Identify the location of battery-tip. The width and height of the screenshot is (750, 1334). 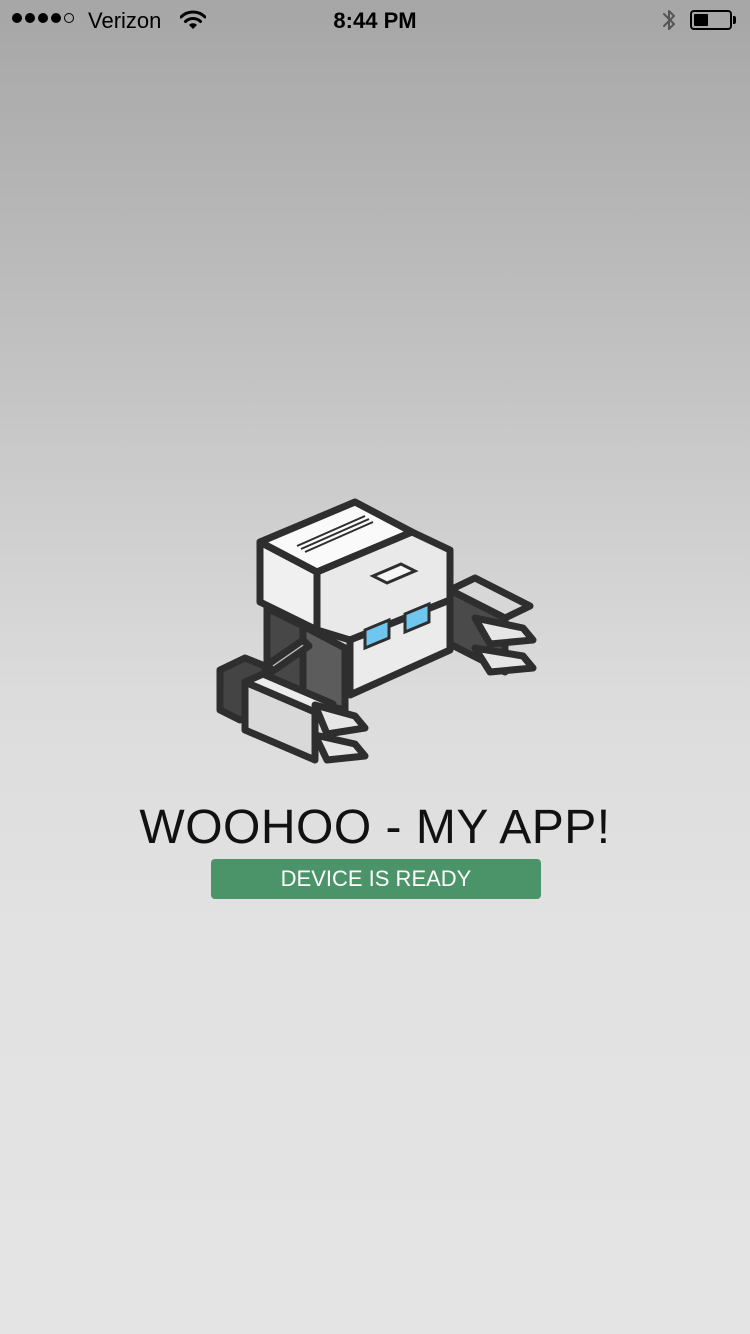
(734, 20).